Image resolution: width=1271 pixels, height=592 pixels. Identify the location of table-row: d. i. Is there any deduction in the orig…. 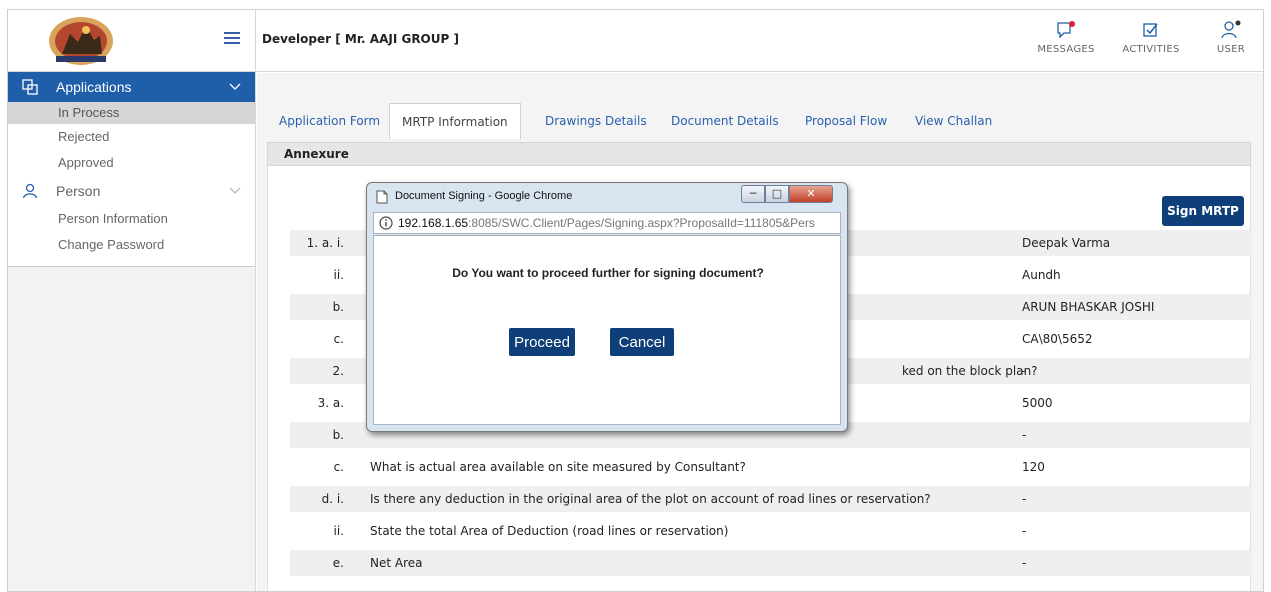
(771, 499).